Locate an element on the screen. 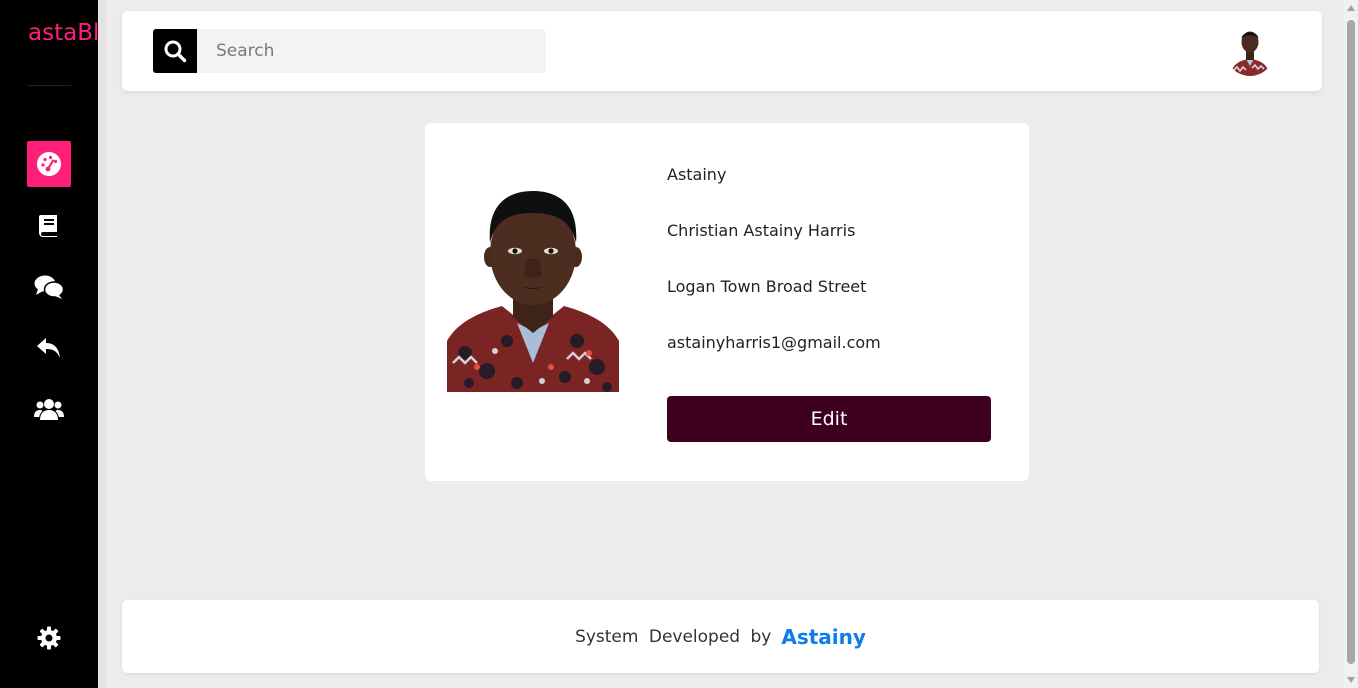 The width and height of the screenshot is (1358, 688). footer: System Developed by Astainy is located at coordinates (720, 636).